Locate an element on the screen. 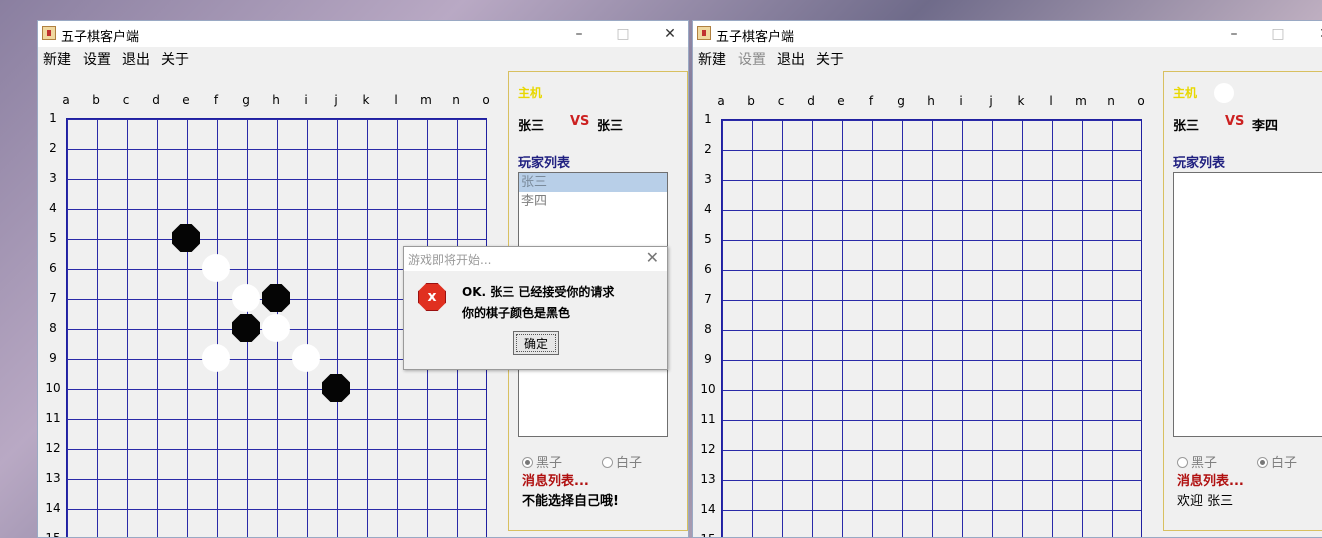  row-label: 1 is located at coordinates (53, 118).